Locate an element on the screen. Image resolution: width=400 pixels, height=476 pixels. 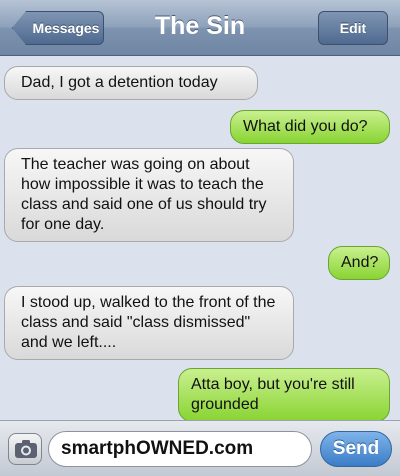
compose-bar: smartphOWNED.com Send is located at coordinates (200, 448).